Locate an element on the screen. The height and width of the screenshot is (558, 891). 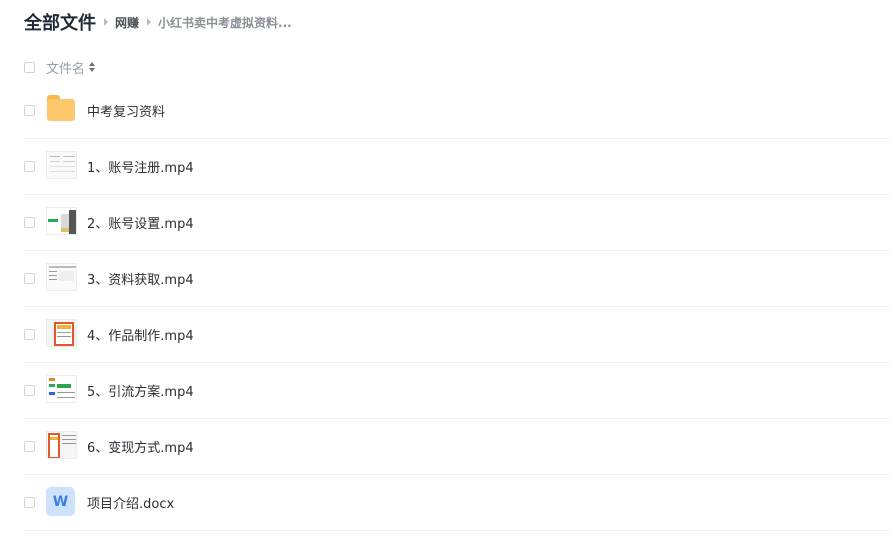
file-row: W 项目介绍.docx is located at coordinates (457, 503).